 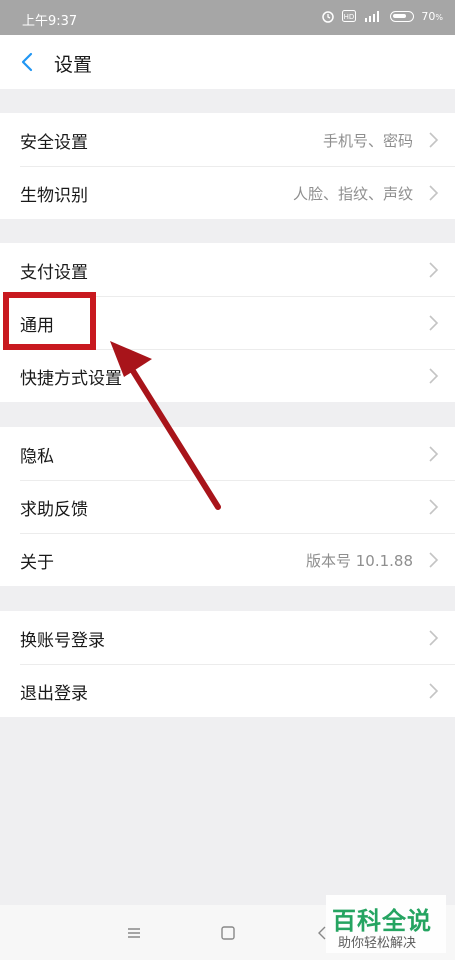 I want to click on back-arrow-icon, so click(x=27, y=62).